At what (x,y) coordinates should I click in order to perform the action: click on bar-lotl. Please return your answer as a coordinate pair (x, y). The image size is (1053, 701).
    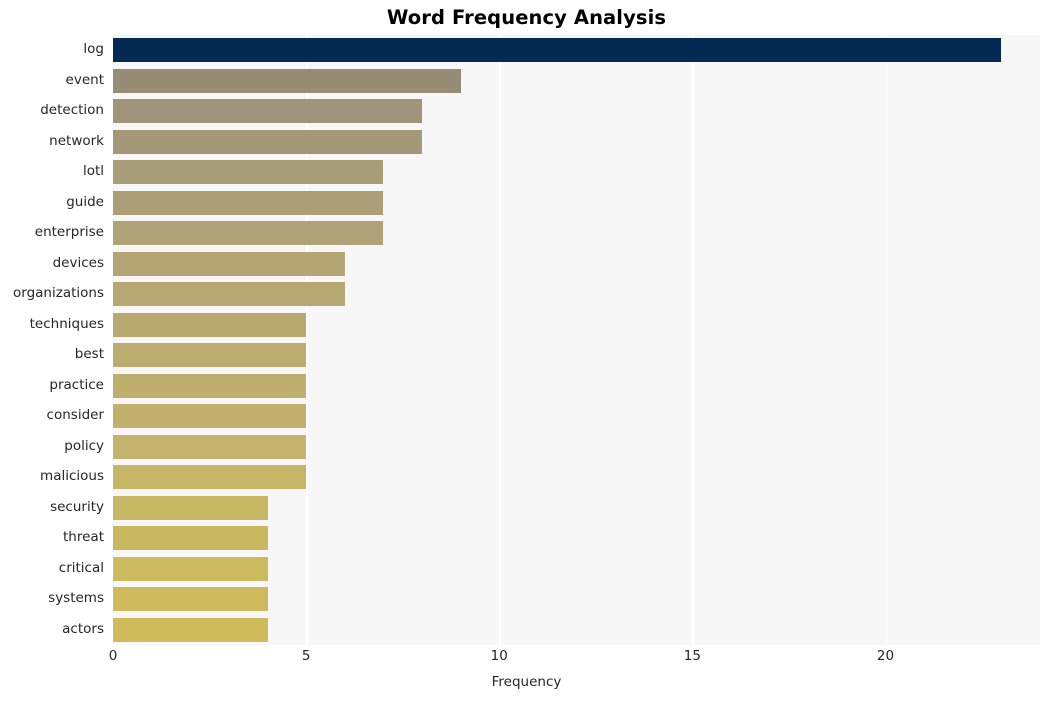
    Looking at the image, I should click on (248, 172).